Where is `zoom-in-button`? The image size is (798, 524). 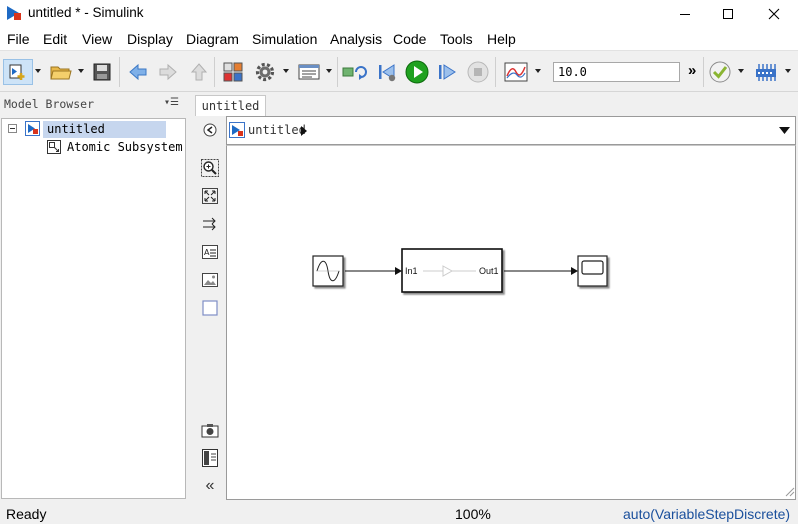 zoom-in-button is located at coordinates (210, 168).